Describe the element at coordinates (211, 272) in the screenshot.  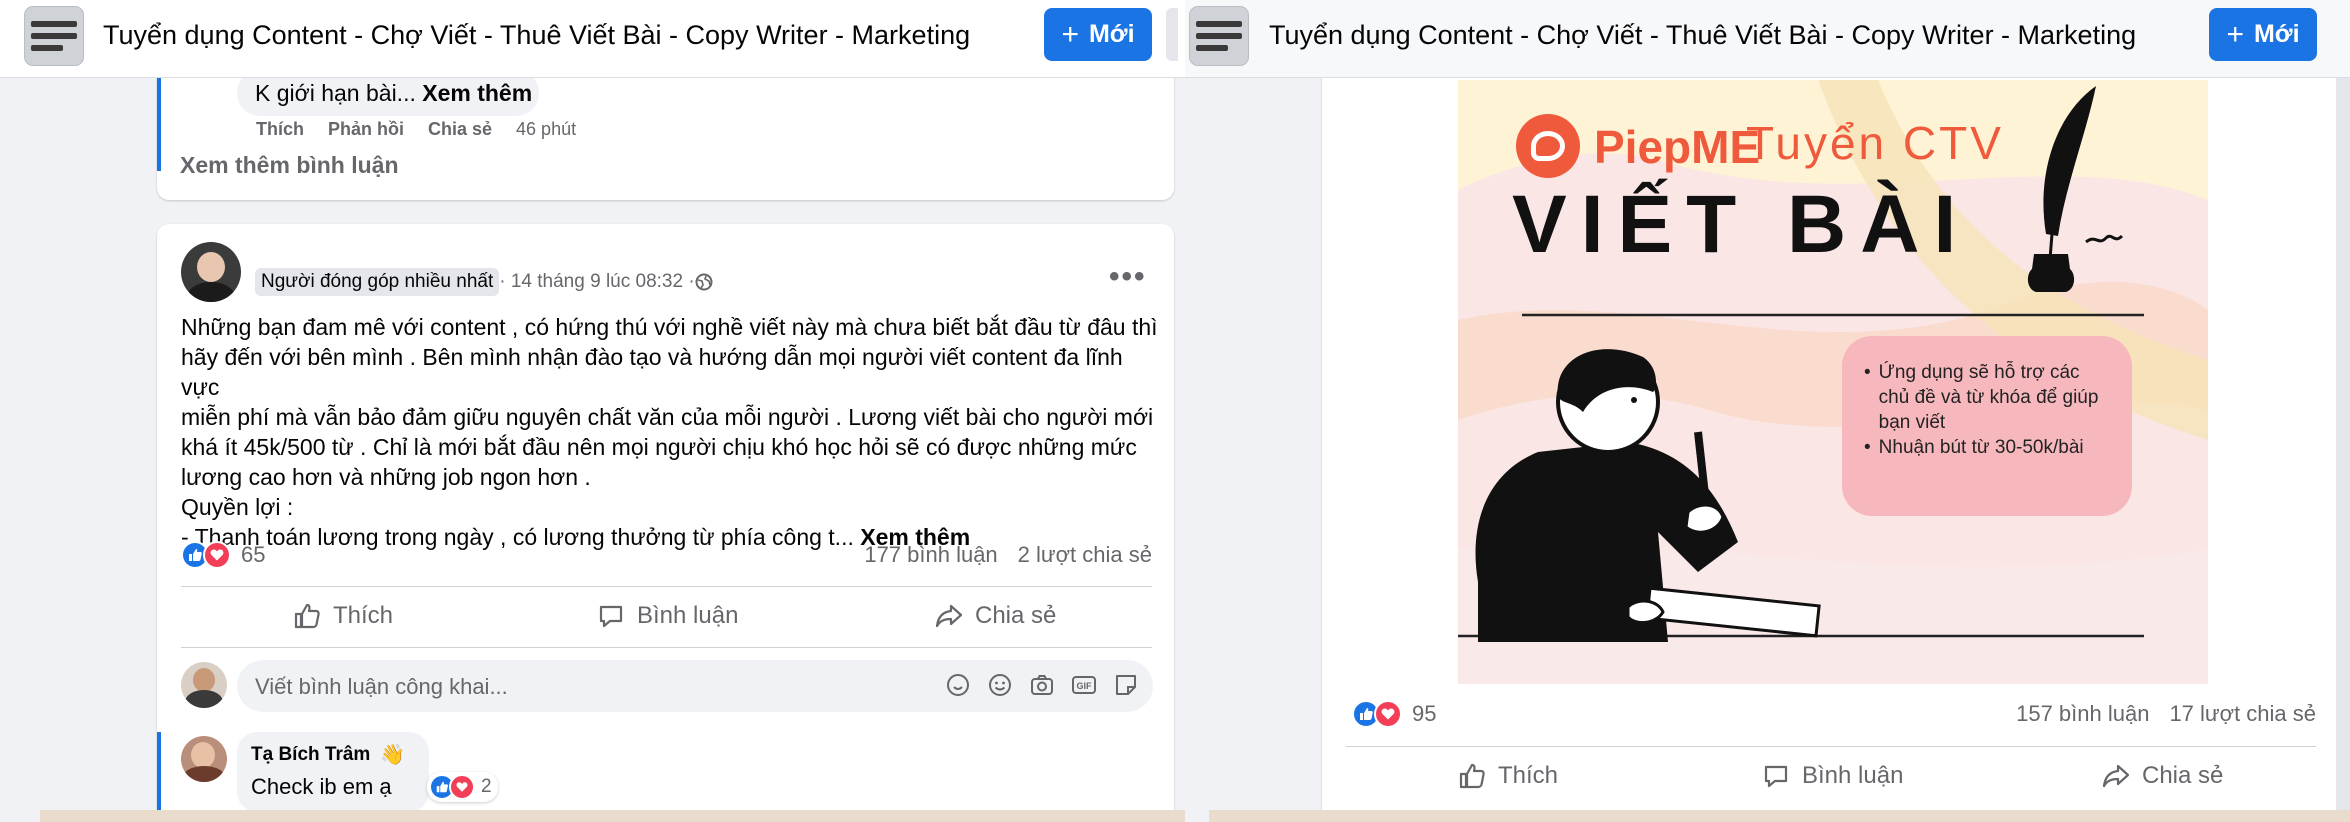
I see `author-avatar` at that location.